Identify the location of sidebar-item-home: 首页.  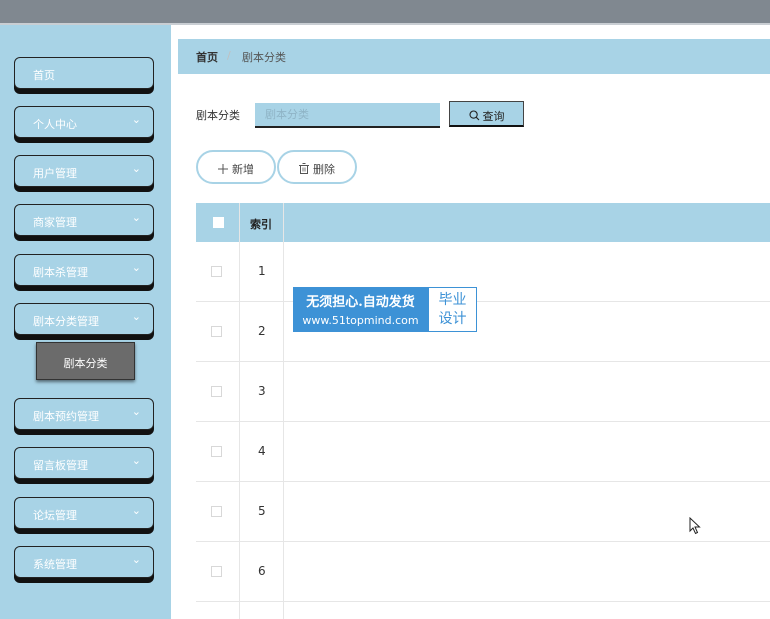
(84, 73).